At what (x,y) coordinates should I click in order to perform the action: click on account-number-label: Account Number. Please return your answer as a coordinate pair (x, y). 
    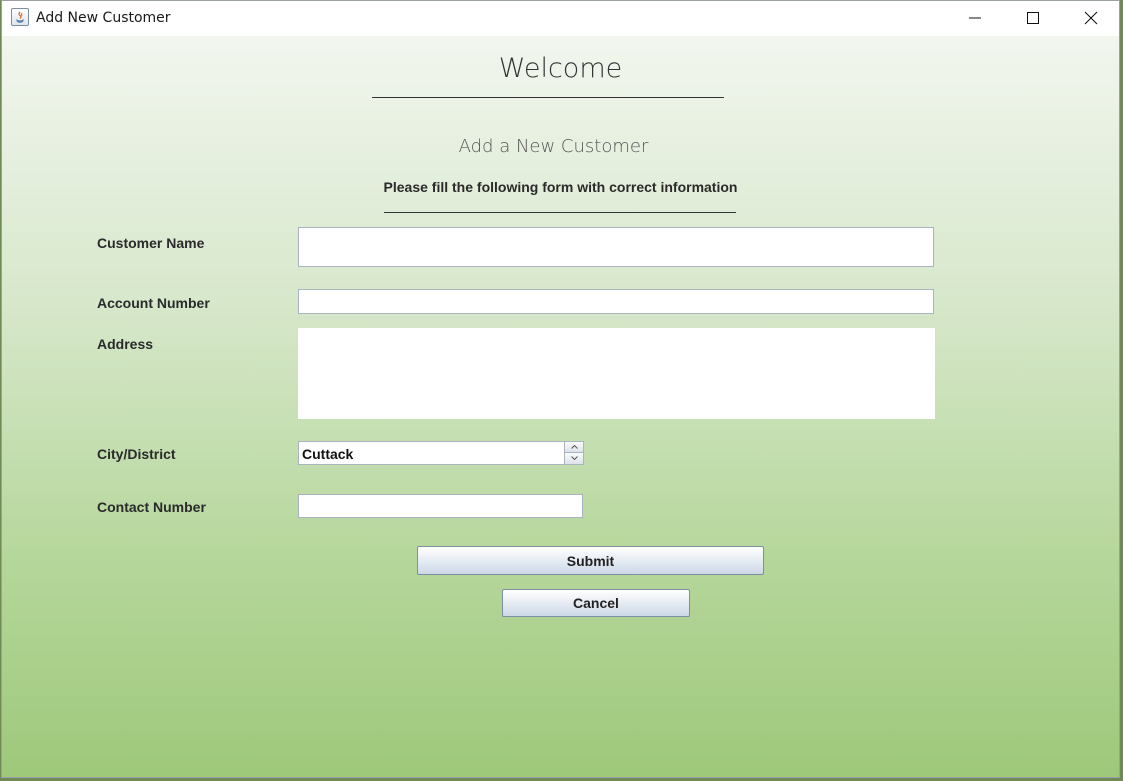
    Looking at the image, I should click on (153, 303).